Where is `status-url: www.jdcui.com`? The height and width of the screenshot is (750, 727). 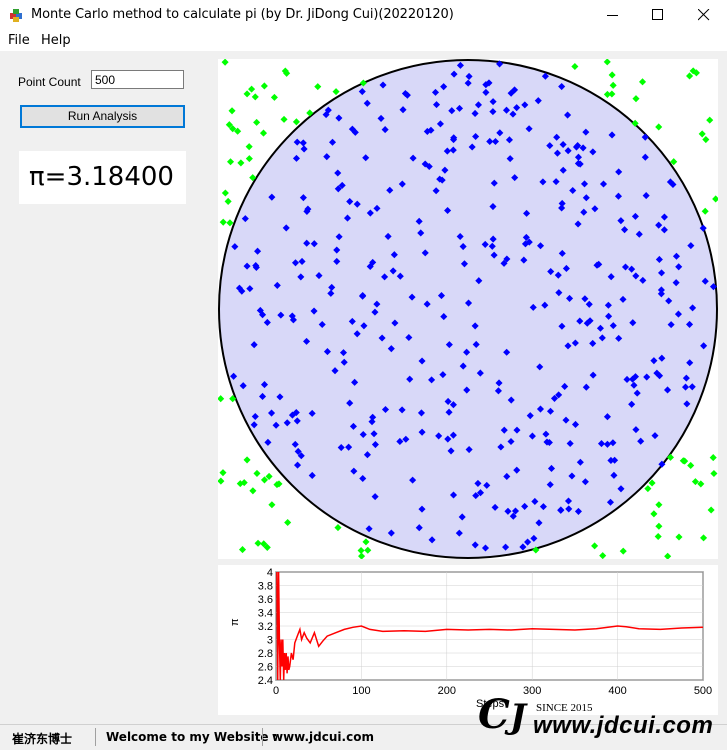
status-url: www.jdcui.com is located at coordinates (323, 737).